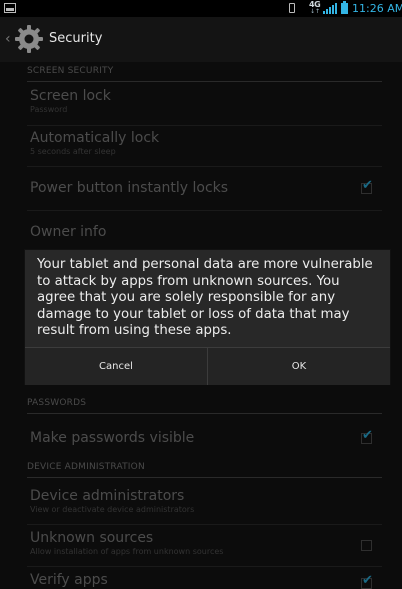 This screenshot has height=589, width=402. I want to click on setting-verify-apps: Verify apps, so click(205, 580).